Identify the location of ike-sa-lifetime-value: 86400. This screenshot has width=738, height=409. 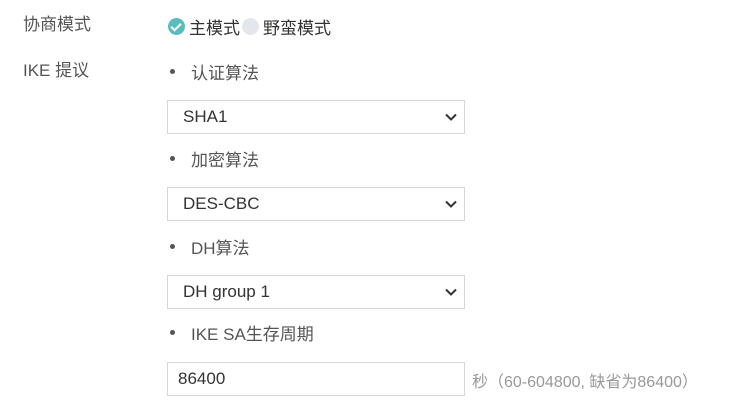
(202, 378).